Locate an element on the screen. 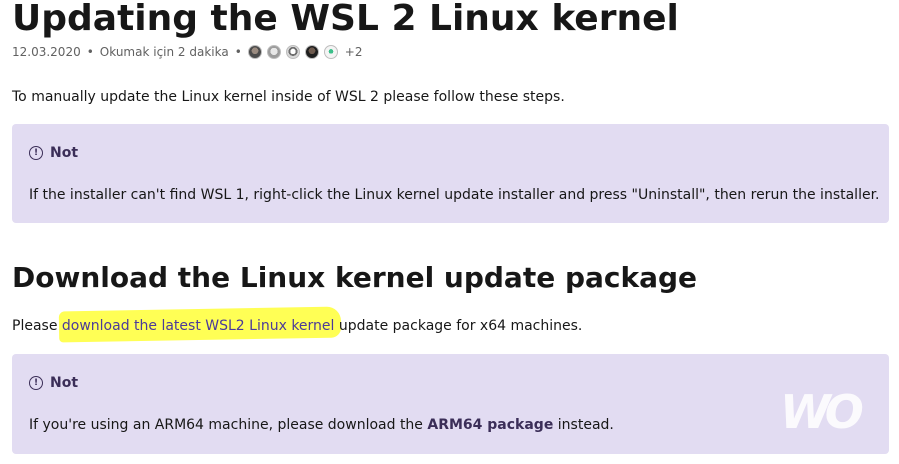 This screenshot has height=464, width=899. note-body-suffix: instead. is located at coordinates (583, 425).